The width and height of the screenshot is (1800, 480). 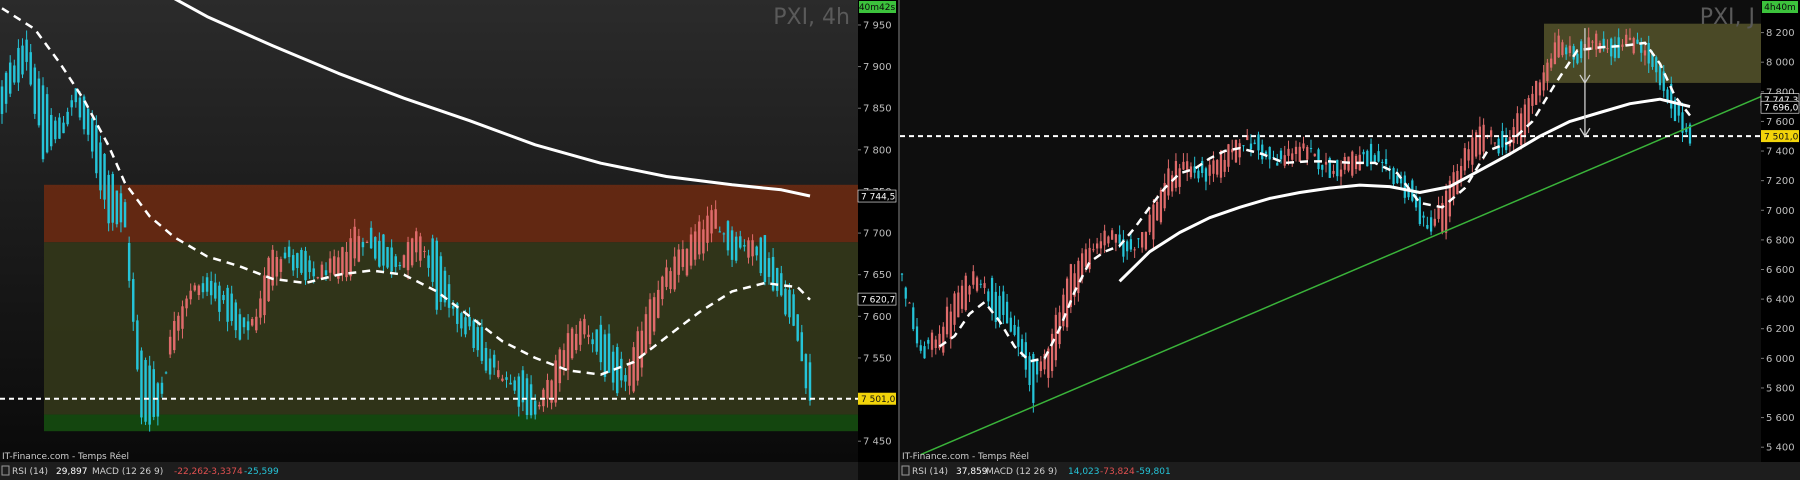 I want to click on right-rsi-value: 37,859, so click(x=972, y=472).